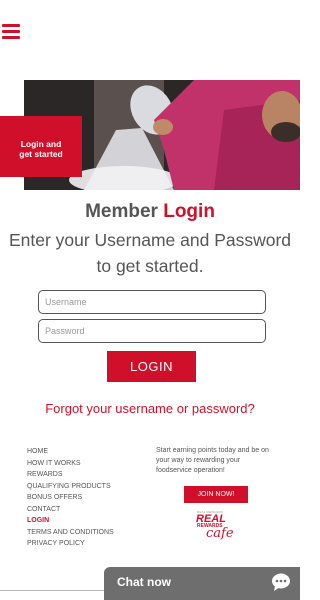 The width and height of the screenshot is (320, 600). What do you see at coordinates (55, 590) in the screenshot?
I see `footer-divider` at bounding box center [55, 590].